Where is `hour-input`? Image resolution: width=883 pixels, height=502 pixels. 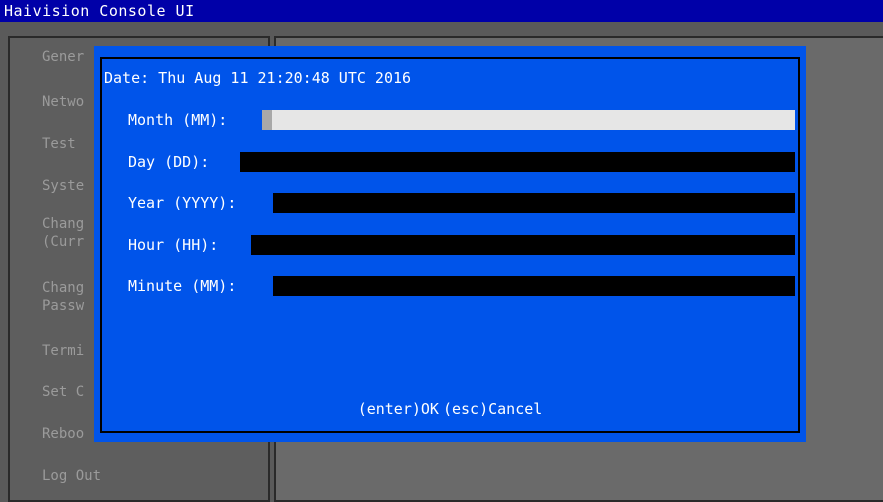
hour-input is located at coordinates (523, 245).